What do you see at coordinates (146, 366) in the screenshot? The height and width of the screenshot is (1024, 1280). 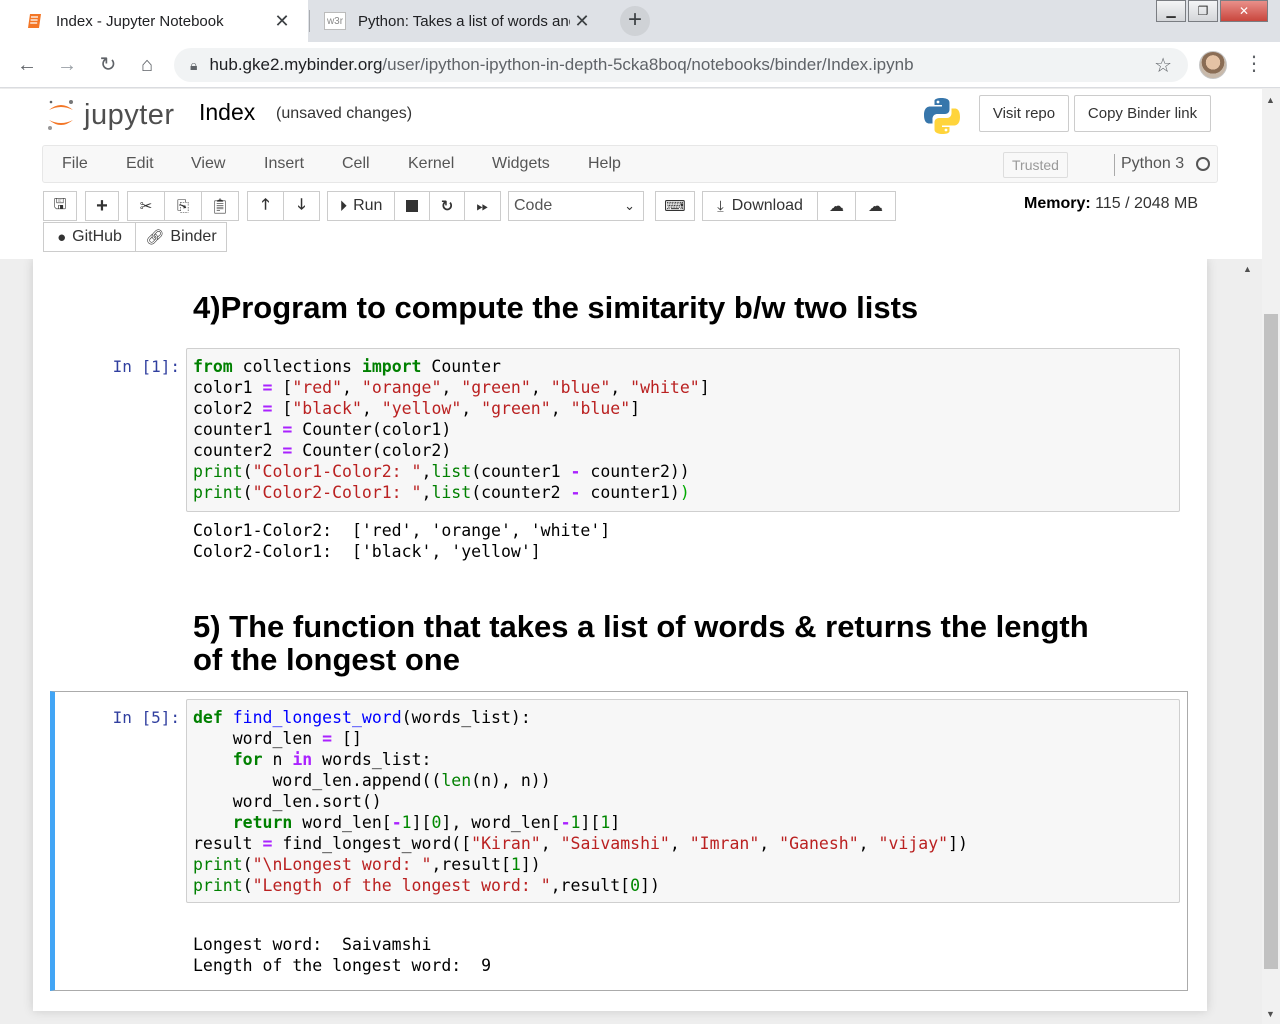 I see `input-prompt: In [1]:` at bounding box center [146, 366].